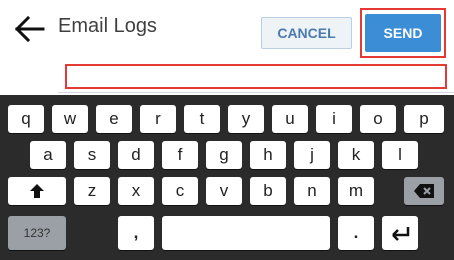 This screenshot has width=454, height=260. I want to click on key-l: l, so click(400, 155).